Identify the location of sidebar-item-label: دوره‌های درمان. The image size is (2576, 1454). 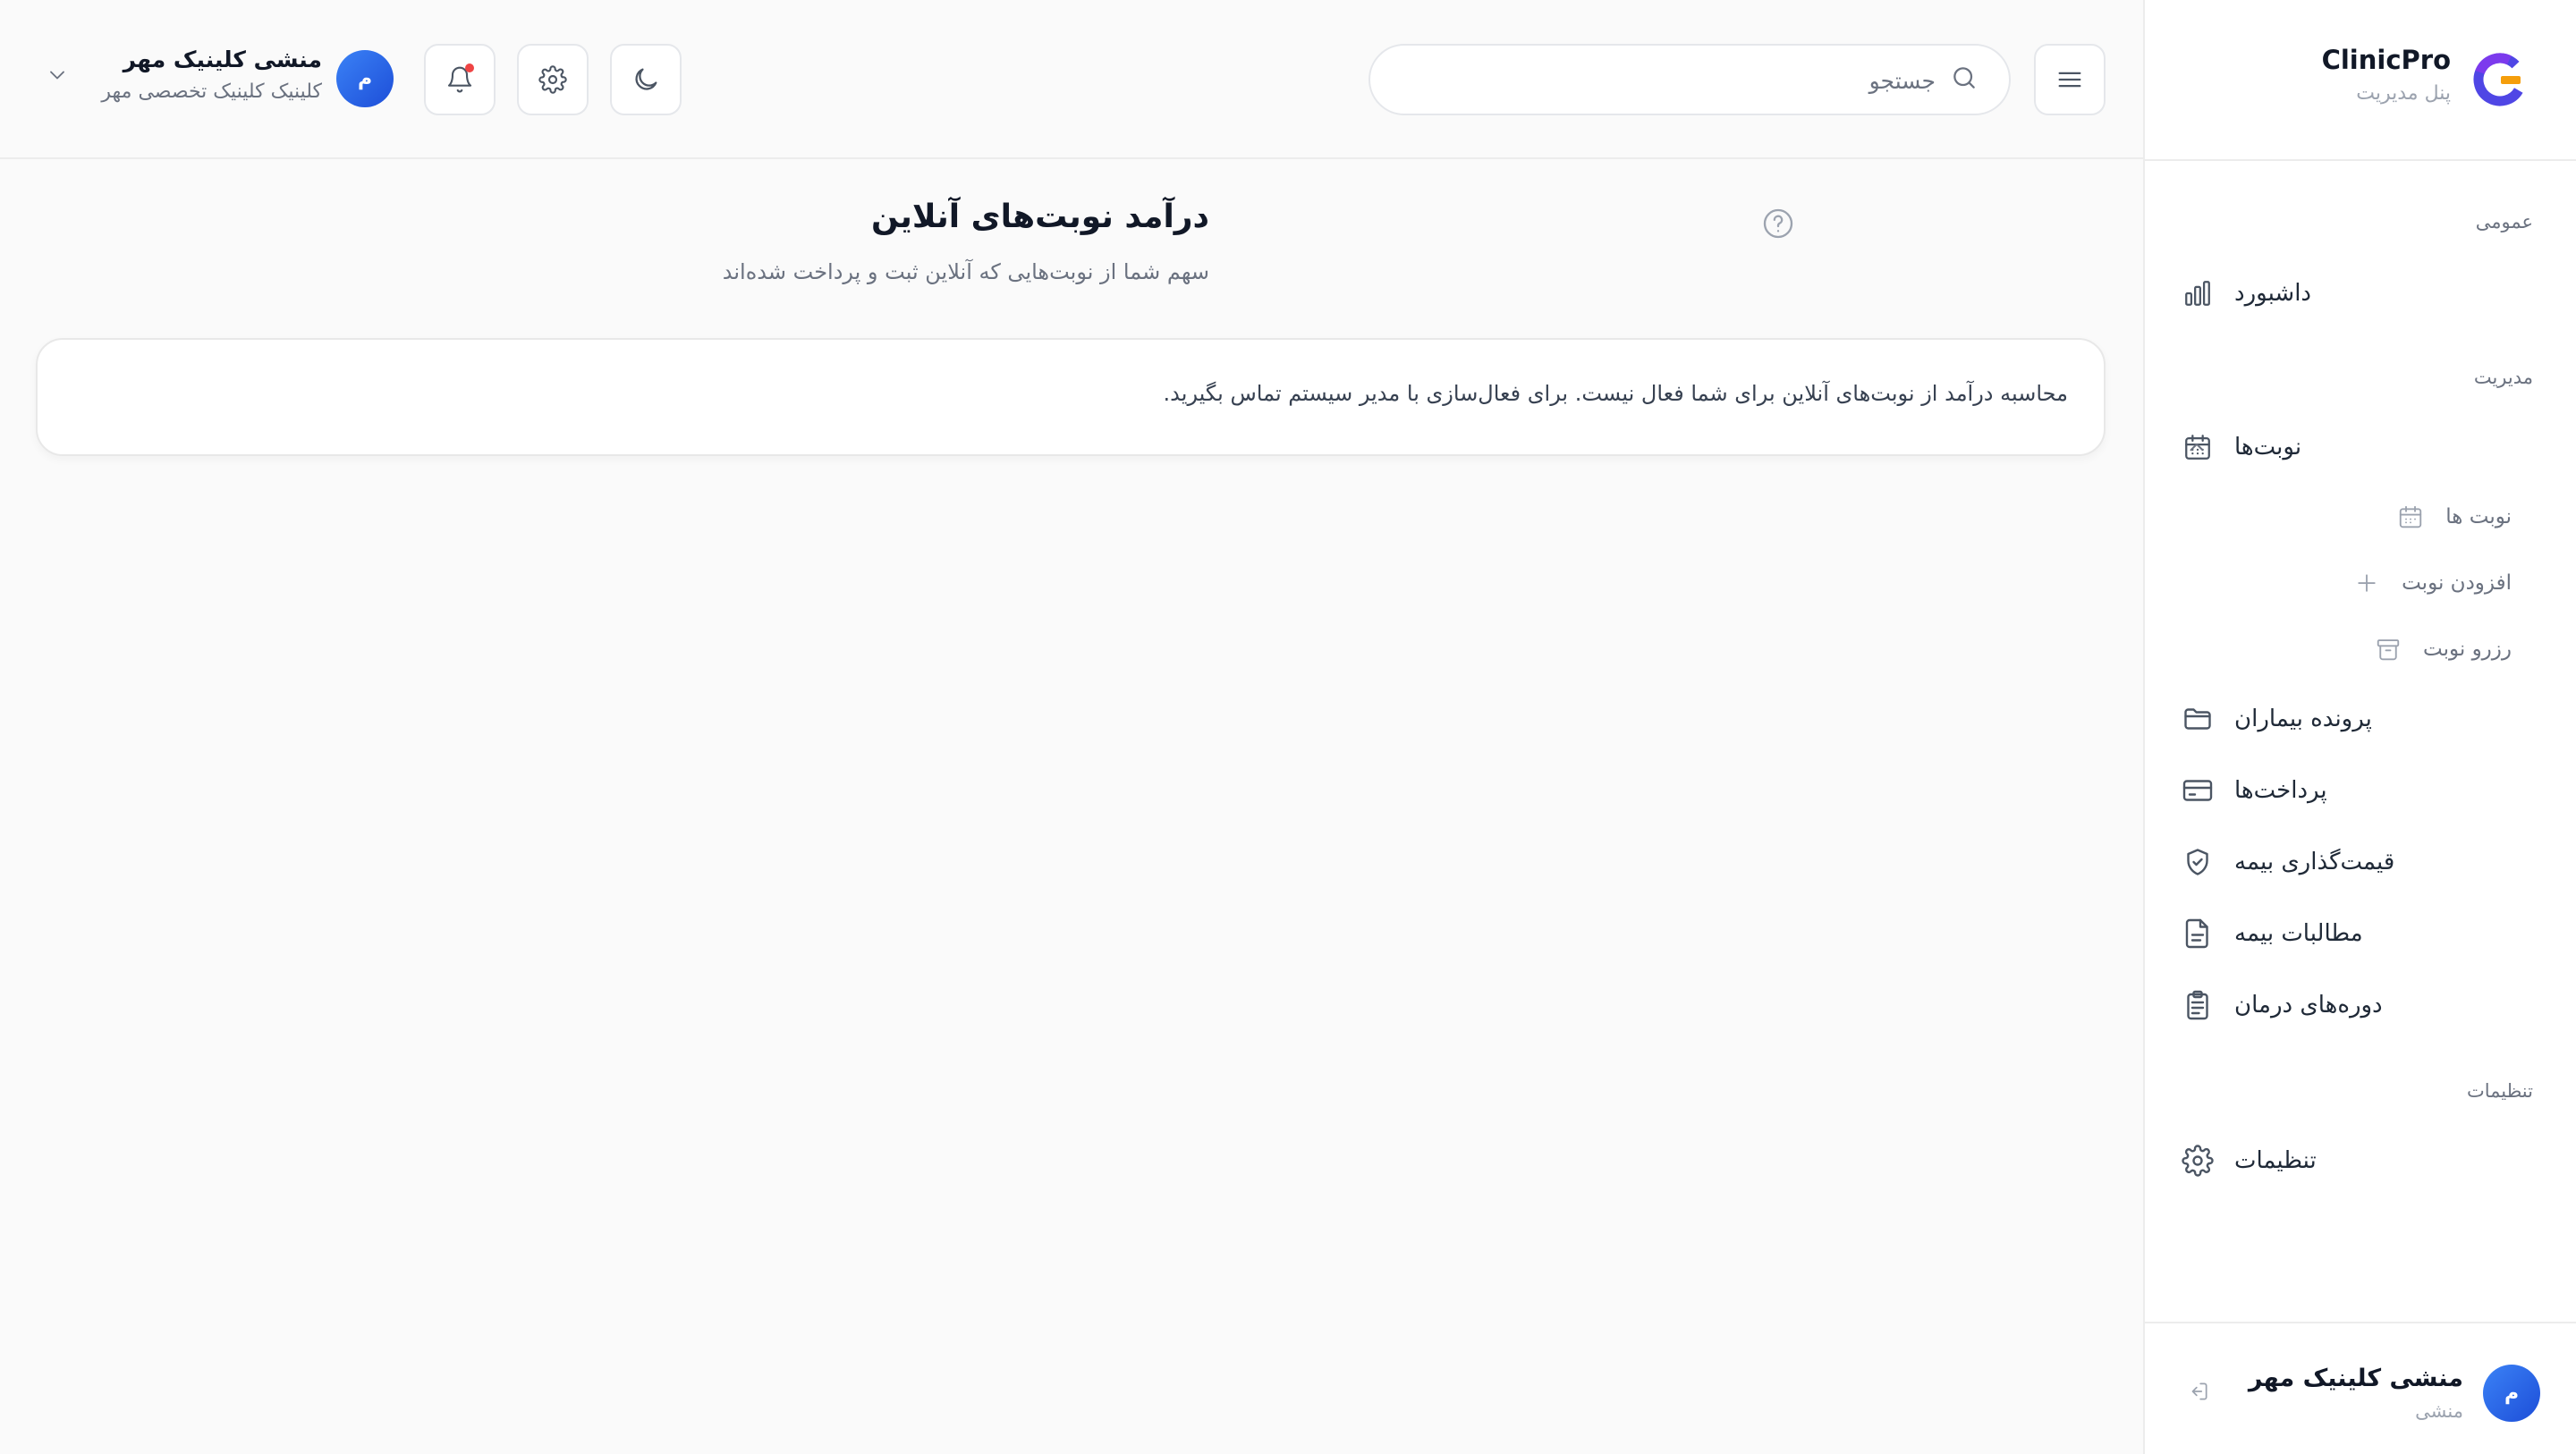
(2308, 1005).